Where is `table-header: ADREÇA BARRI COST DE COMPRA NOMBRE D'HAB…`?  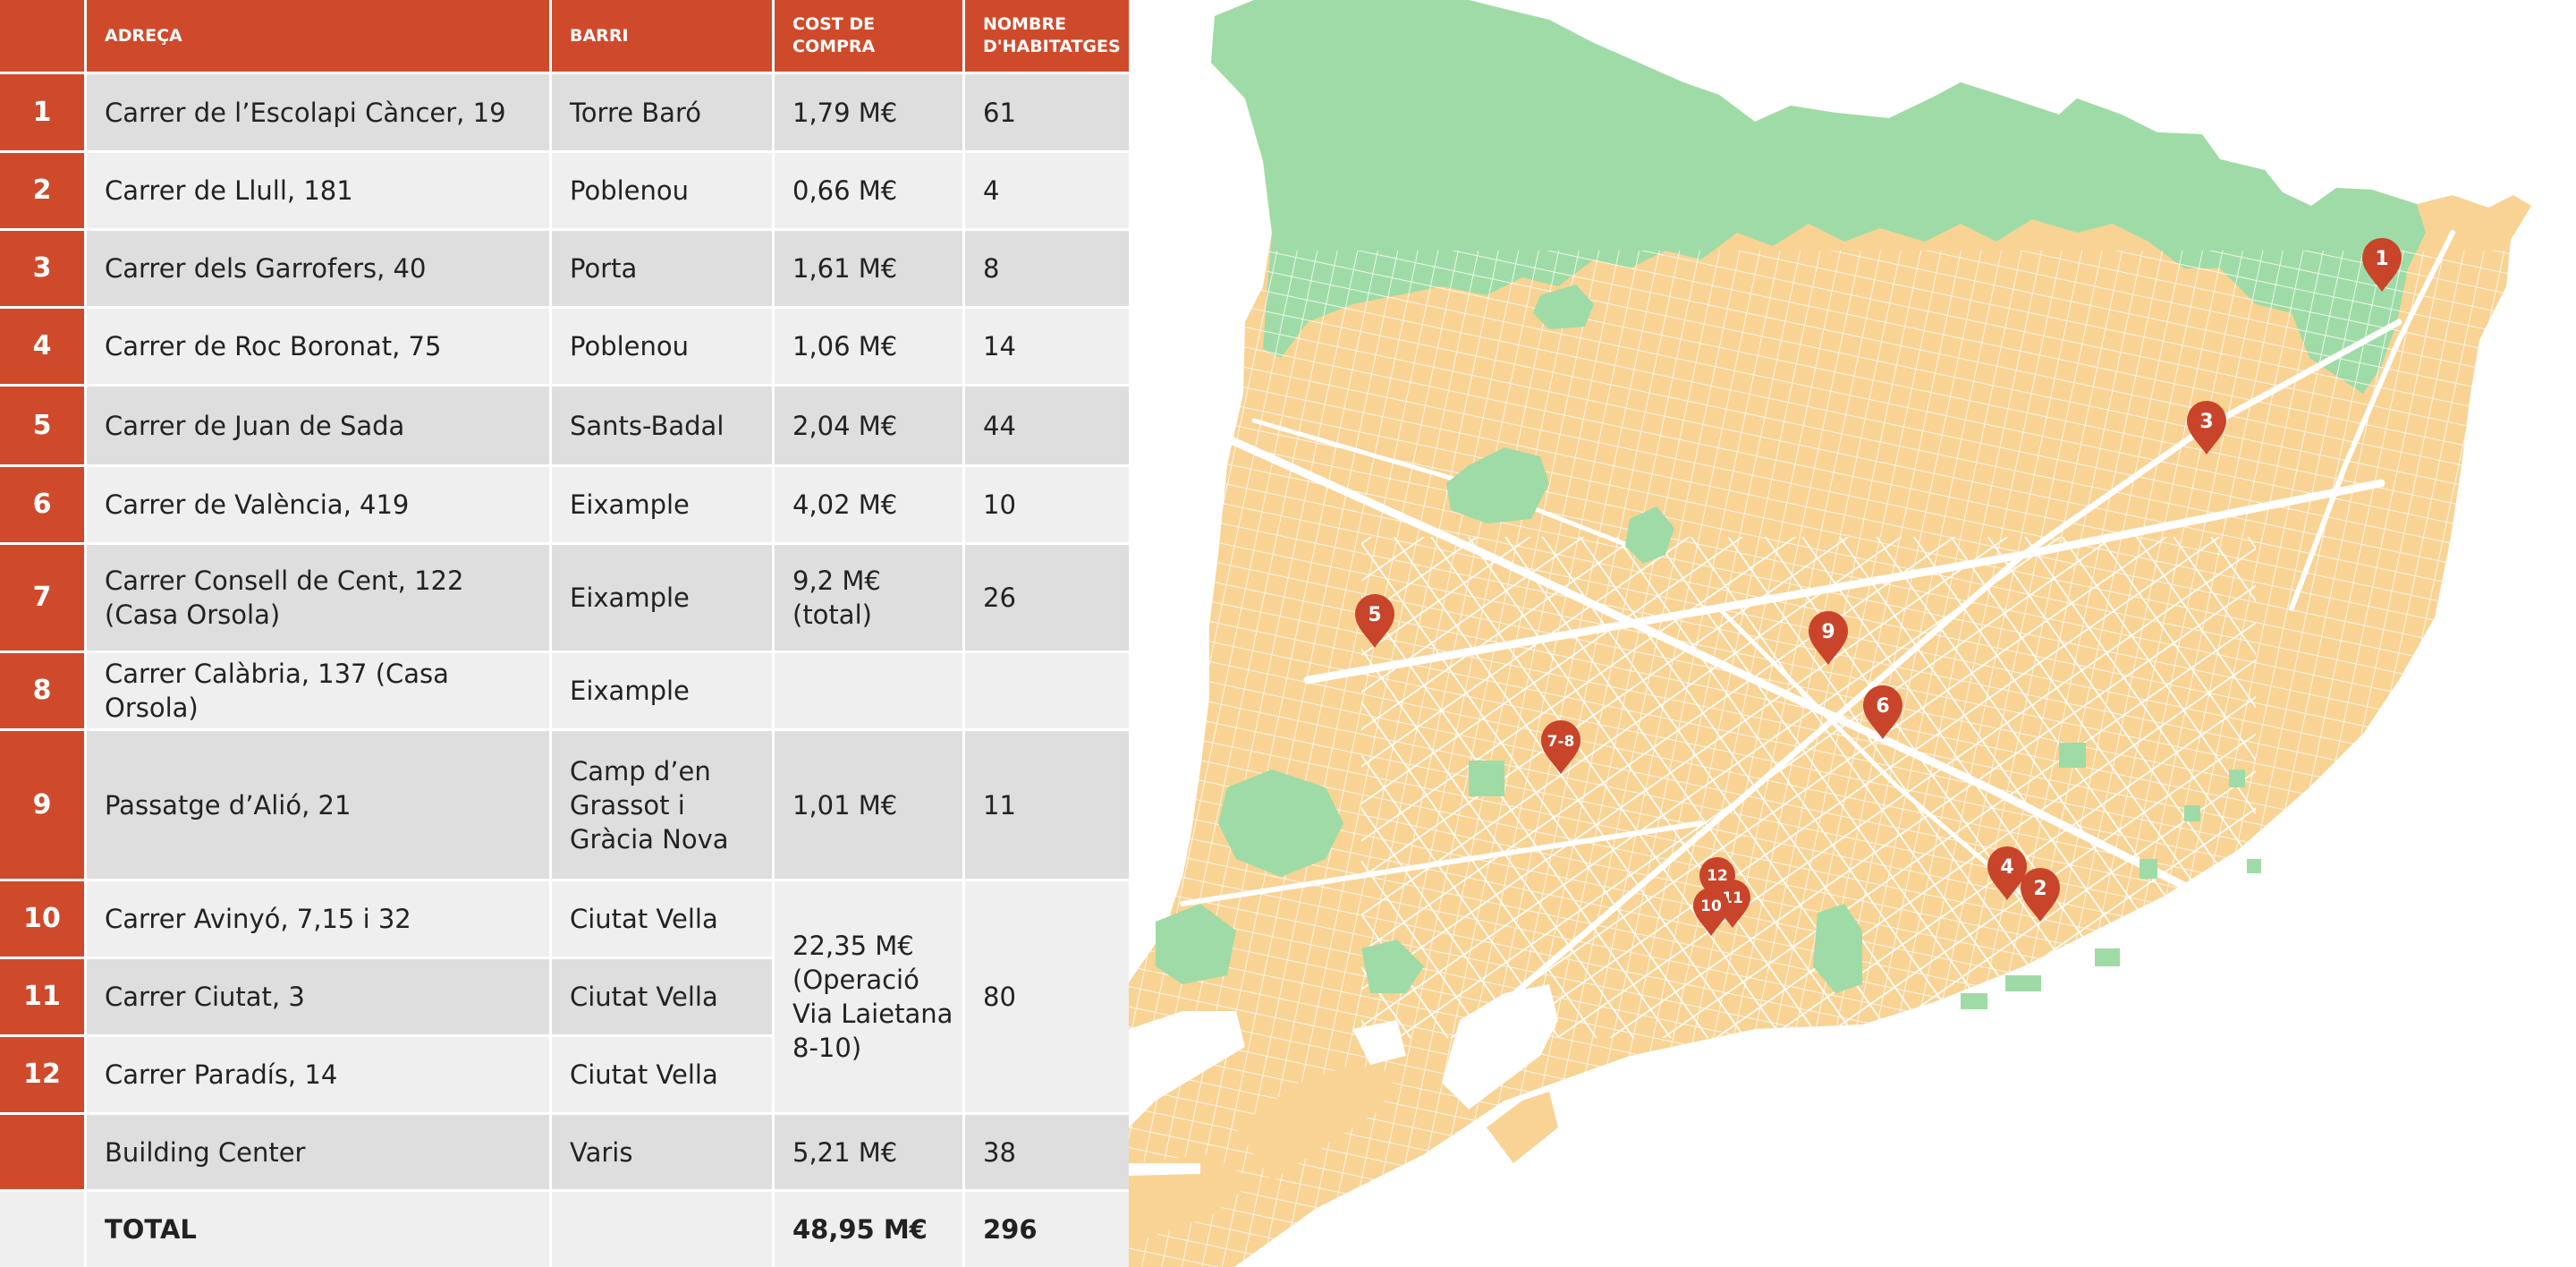
table-header: ADREÇA BARRI COST DE COMPRA NOMBRE D'HAB… is located at coordinates (564, 36).